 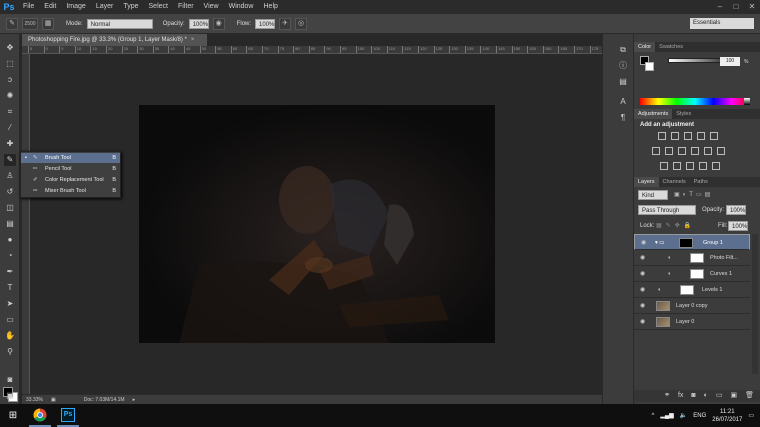 What do you see at coordinates (688, 136) in the screenshot?
I see `curves-icon` at bounding box center [688, 136].